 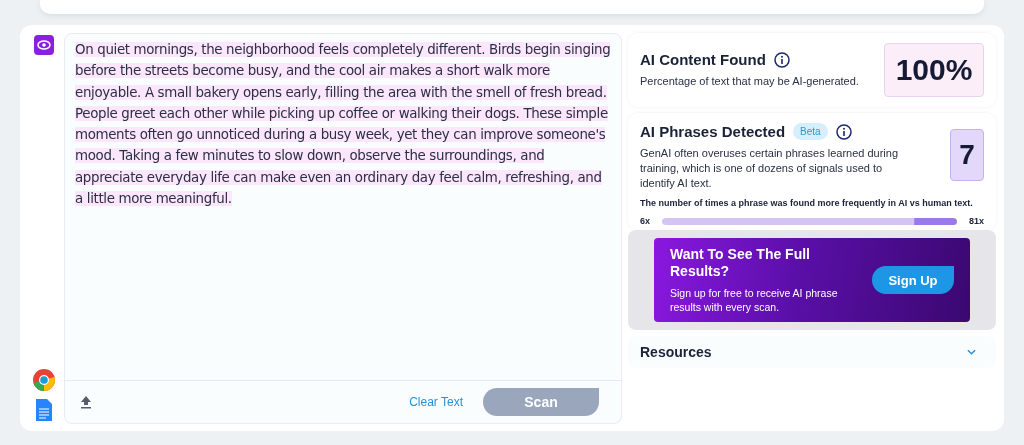 I want to click on panel-title: AI Phrases Detected, so click(x=713, y=131).